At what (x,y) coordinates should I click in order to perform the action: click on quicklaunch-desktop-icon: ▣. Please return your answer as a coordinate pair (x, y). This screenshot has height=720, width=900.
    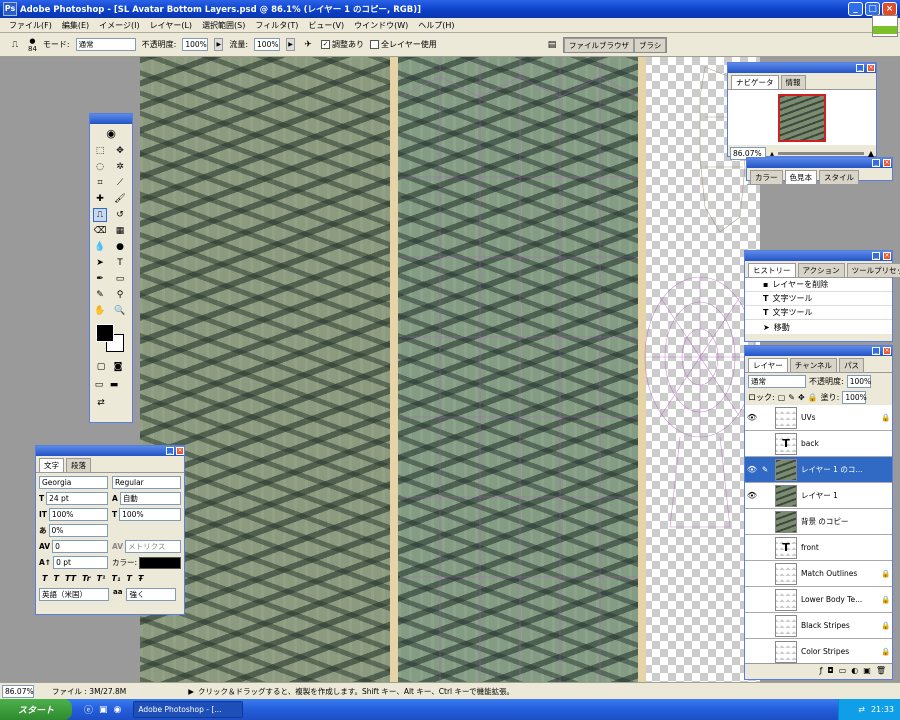
    Looking at the image, I should click on (103, 710).